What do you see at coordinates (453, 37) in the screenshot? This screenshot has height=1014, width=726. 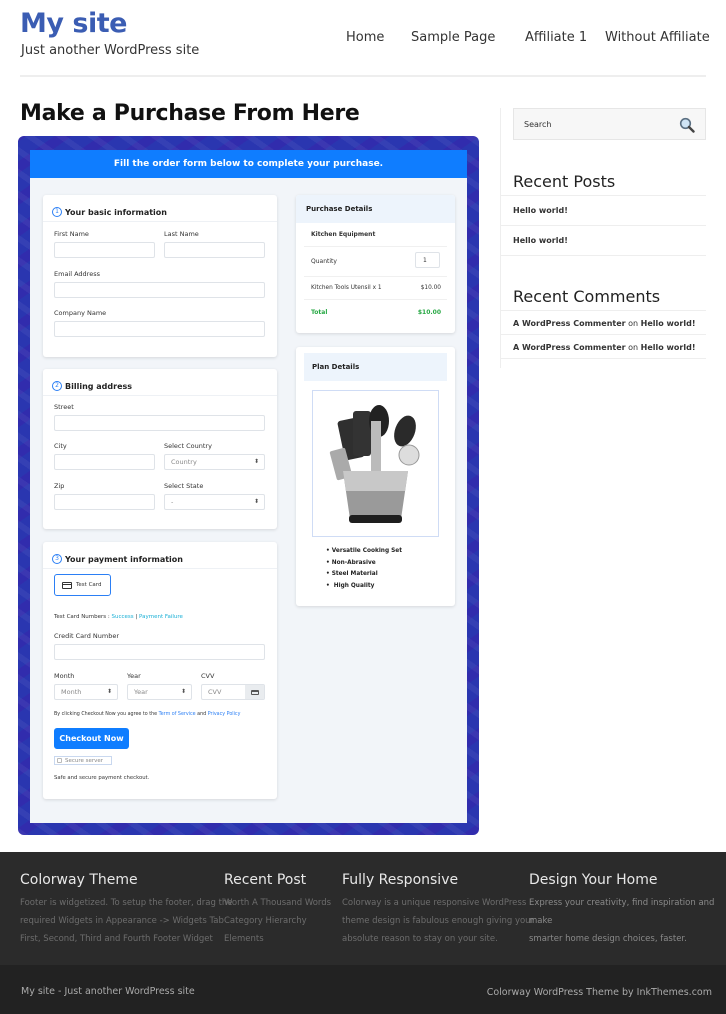 I see `nav-sample-page: Sample Page` at bounding box center [453, 37].